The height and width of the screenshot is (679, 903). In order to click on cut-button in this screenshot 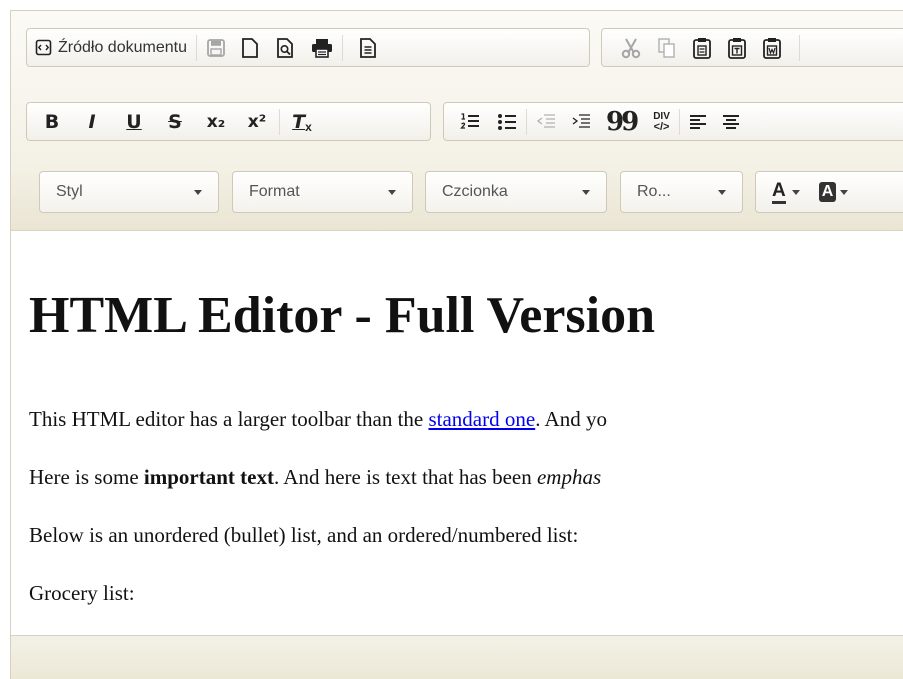, I will do `click(631, 48)`.